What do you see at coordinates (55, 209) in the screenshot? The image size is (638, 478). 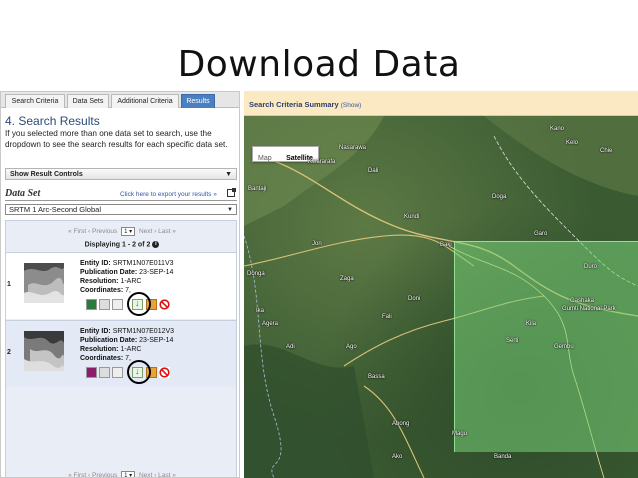 I see `dataset-select-value: SRTM 1 Arc-Second Global` at bounding box center [55, 209].